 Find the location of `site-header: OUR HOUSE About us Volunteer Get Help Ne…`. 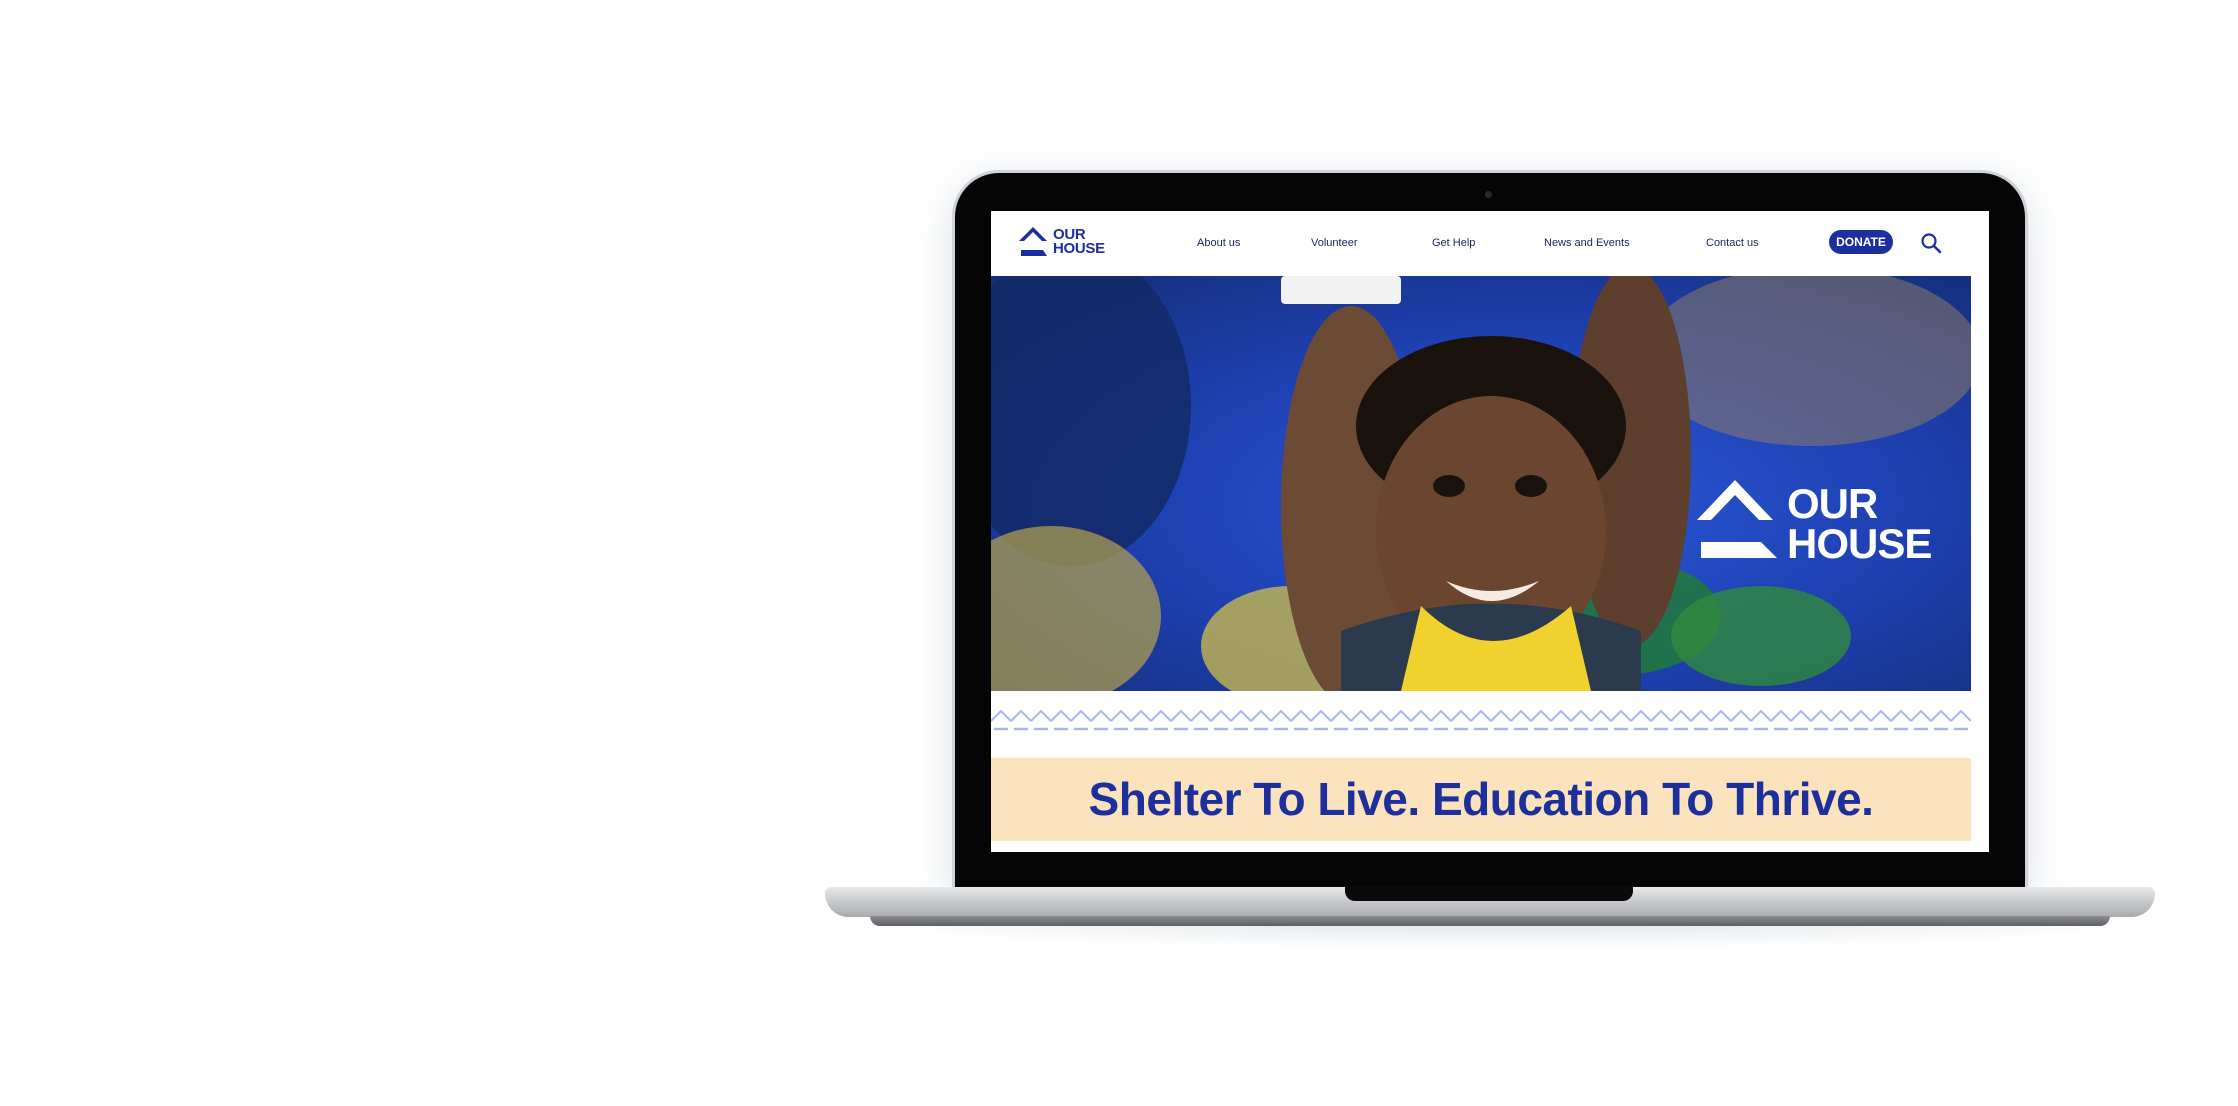

site-header: OUR HOUSE About us Volunteer Get Help Ne… is located at coordinates (1490, 243).